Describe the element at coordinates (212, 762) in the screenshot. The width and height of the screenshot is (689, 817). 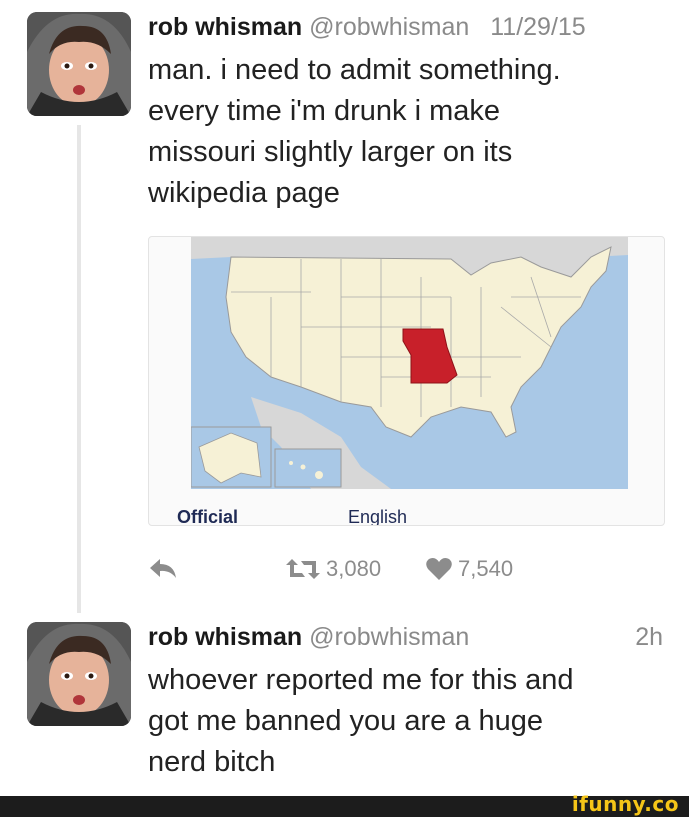
I see `tweet-text-line: nerd bitch` at that location.